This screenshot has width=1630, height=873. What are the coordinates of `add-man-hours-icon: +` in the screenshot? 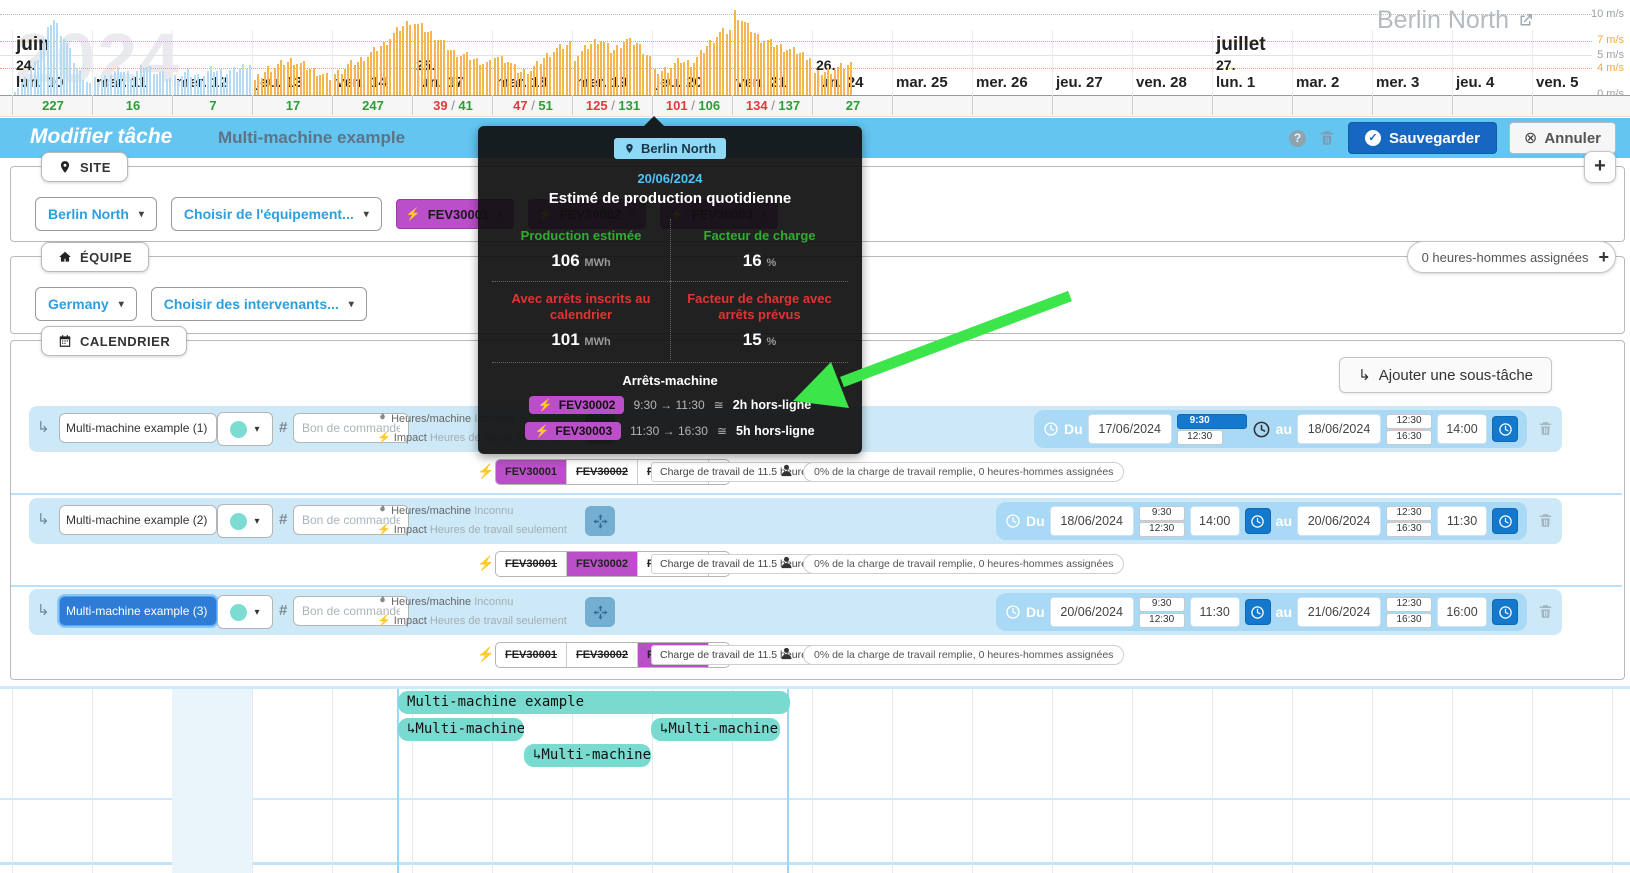 It's located at (1603, 257).